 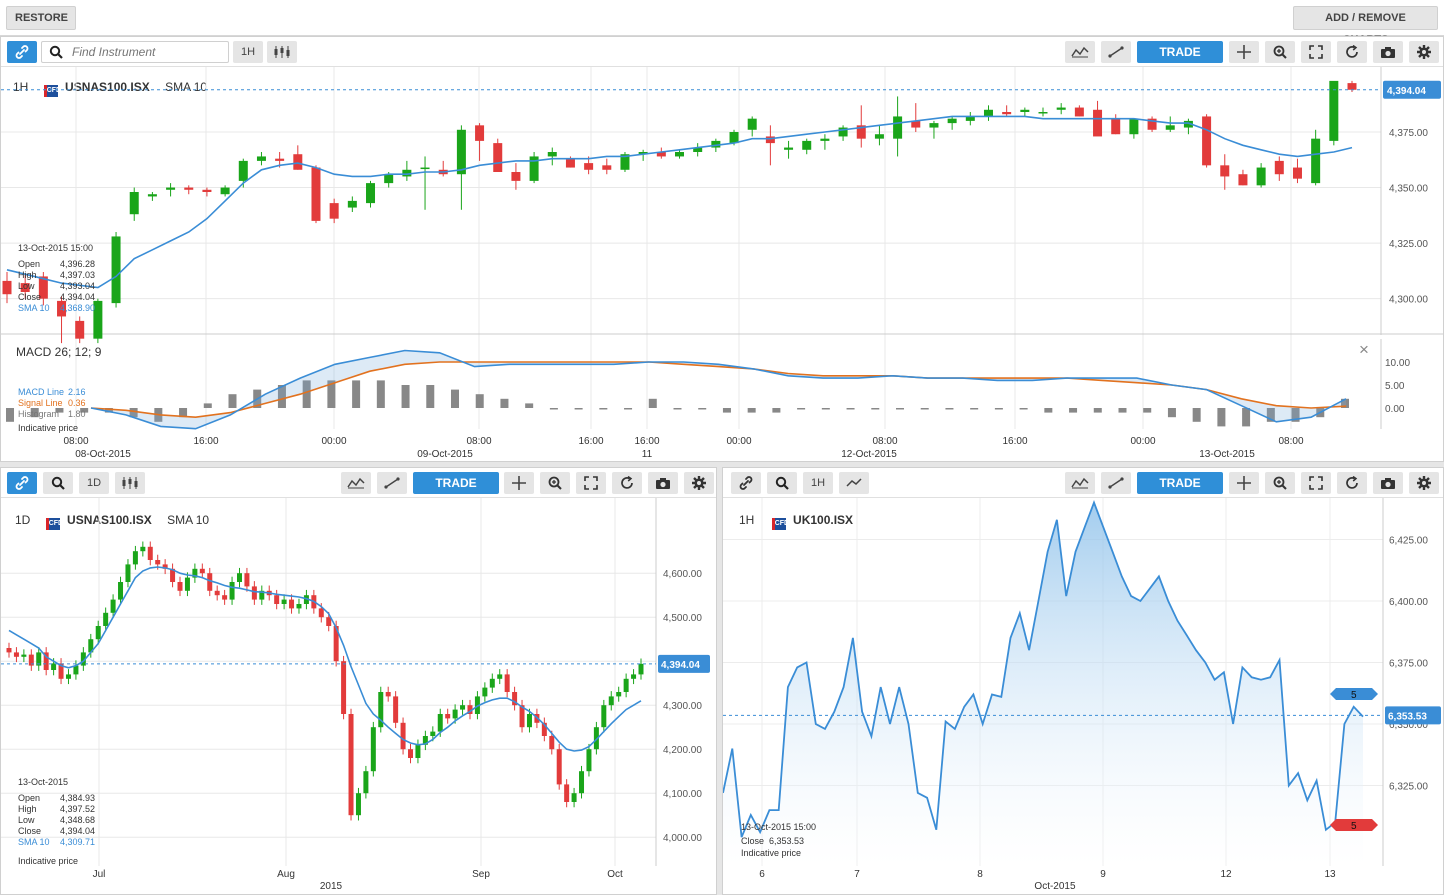 I want to click on zoom-in-icon, so click(x=1280, y=52).